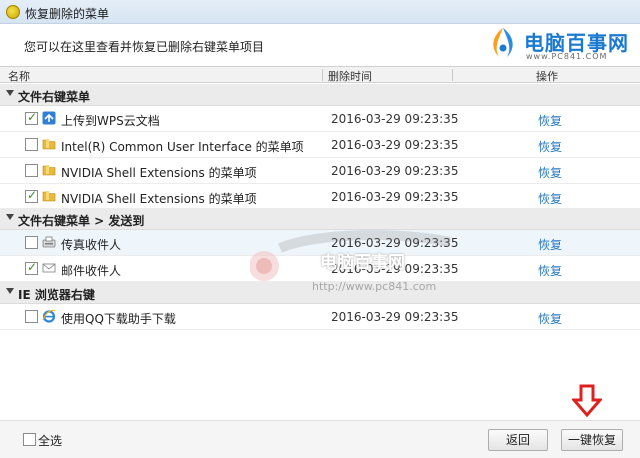 The height and width of the screenshot is (458, 640). What do you see at coordinates (587, 401) in the screenshot?
I see `down-arrow-icon` at bounding box center [587, 401].